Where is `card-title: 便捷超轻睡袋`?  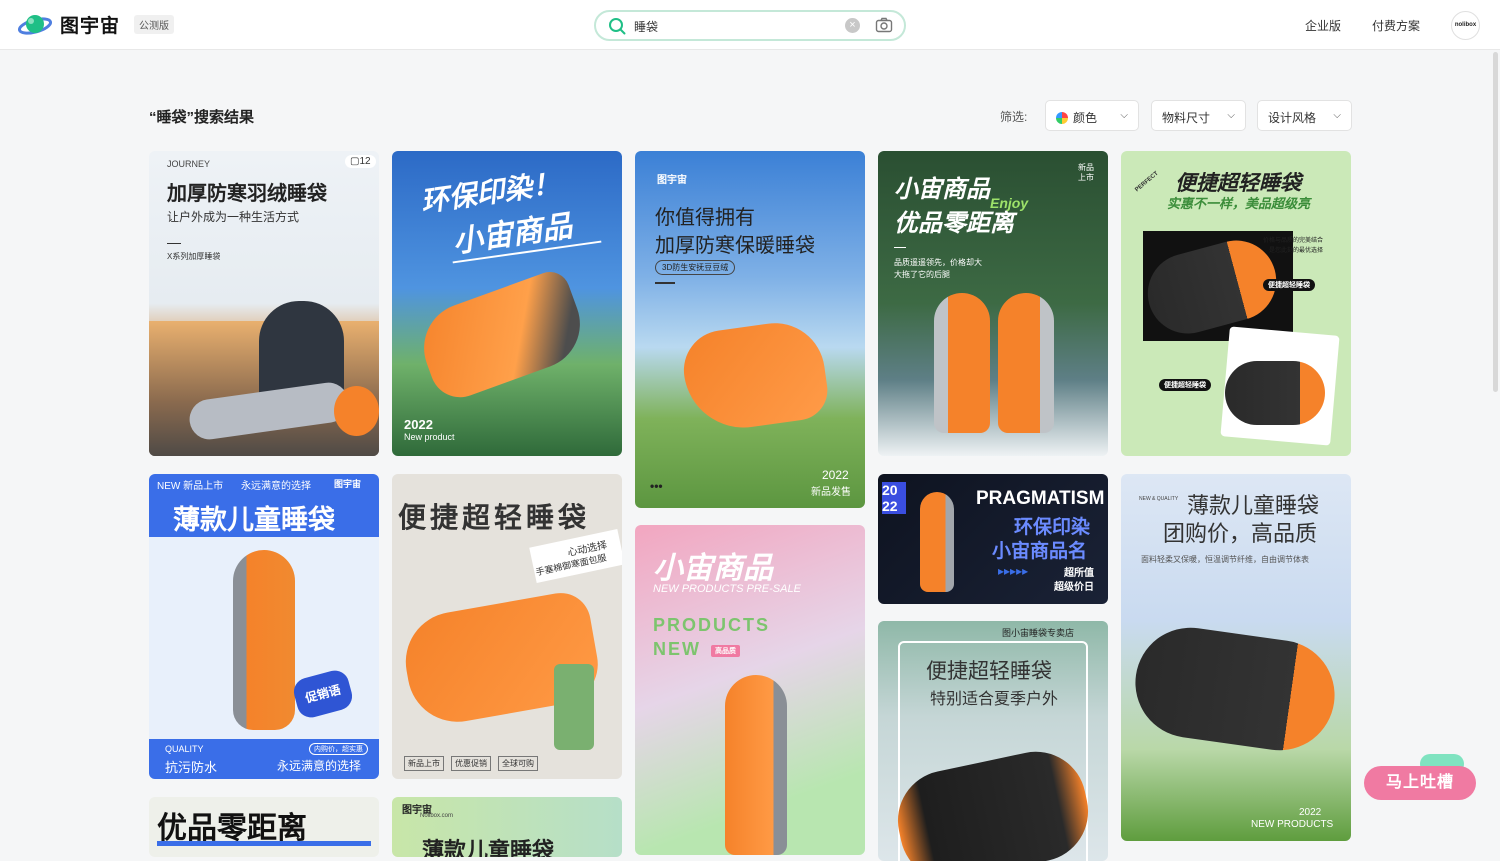 card-title: 便捷超轻睡袋 is located at coordinates (494, 517).